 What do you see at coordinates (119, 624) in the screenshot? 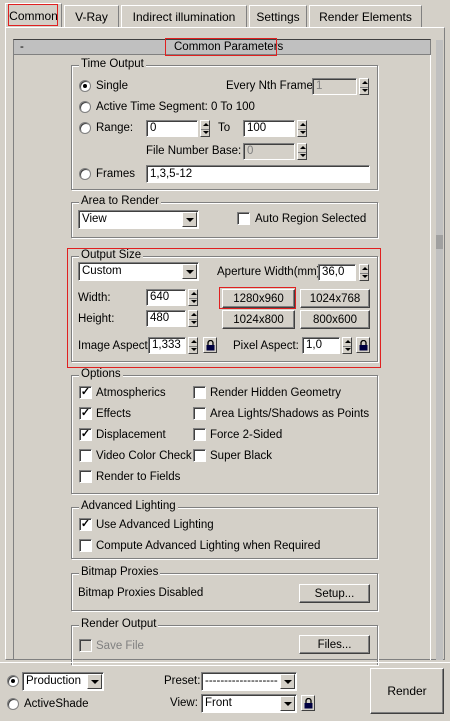
I see `render-output-title: Render Output` at bounding box center [119, 624].